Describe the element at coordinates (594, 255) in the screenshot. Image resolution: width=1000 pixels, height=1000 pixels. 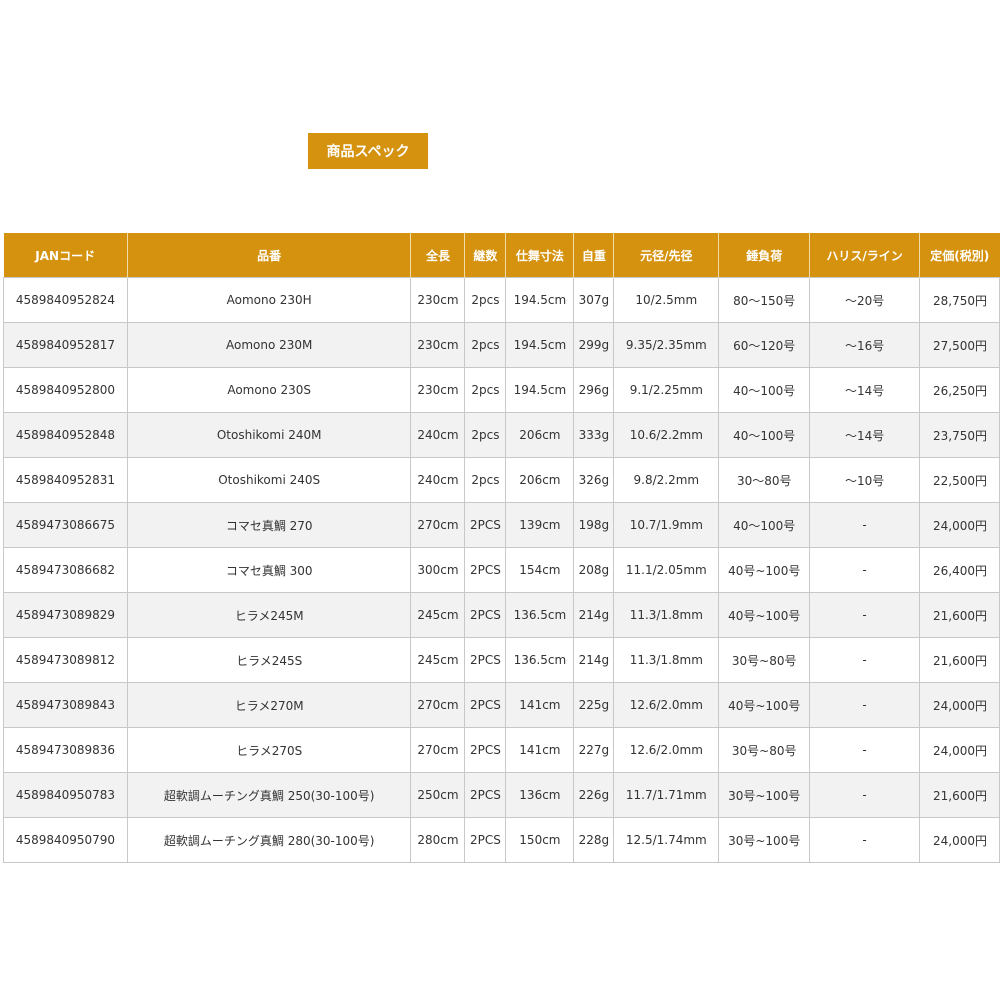
I see `header-weight: 自重` at that location.